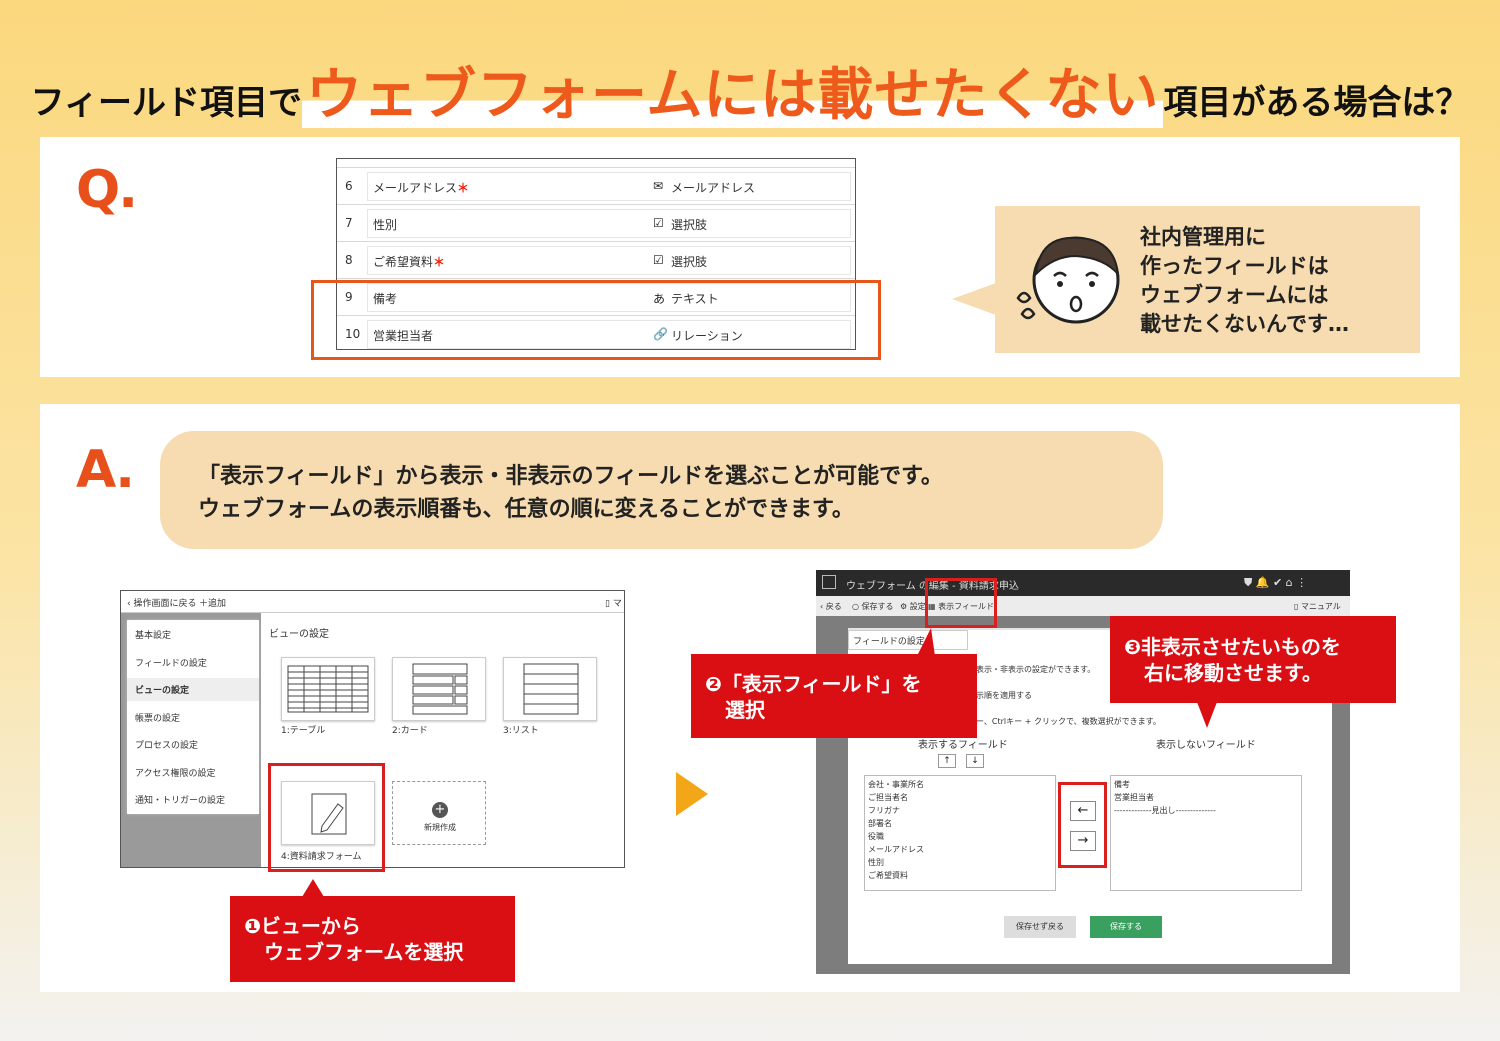 The height and width of the screenshot is (1041, 1500). Describe the element at coordinates (1083, 583) in the screenshot. I see `app-header: ウェブフォーム の編集 - 資料請求申込 ⛊ 🔔 ✔ ⌂ ⋮` at that location.